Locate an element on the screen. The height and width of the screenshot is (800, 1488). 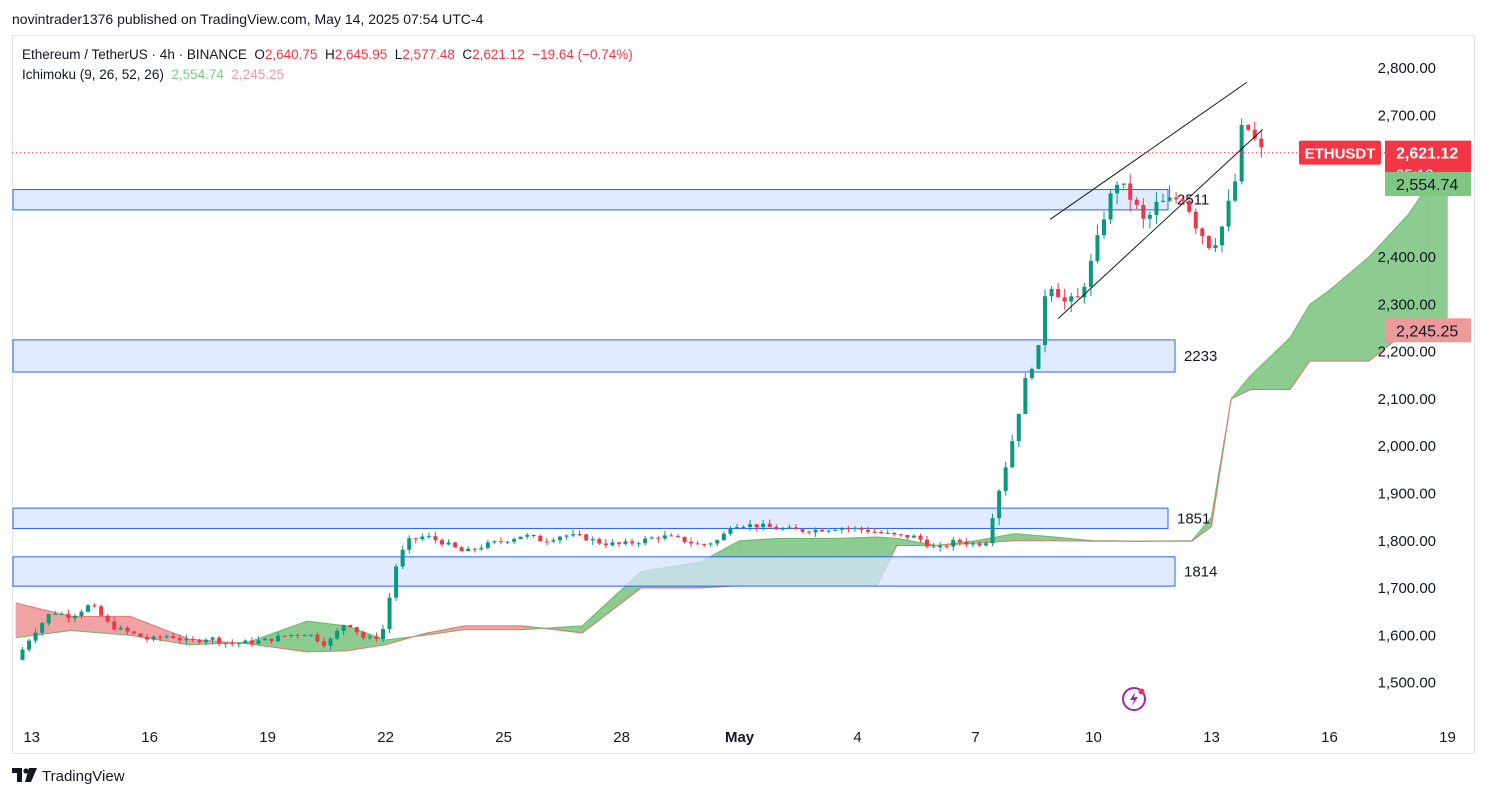
y-tick-label: 2,300.00 is located at coordinates (1407, 304).